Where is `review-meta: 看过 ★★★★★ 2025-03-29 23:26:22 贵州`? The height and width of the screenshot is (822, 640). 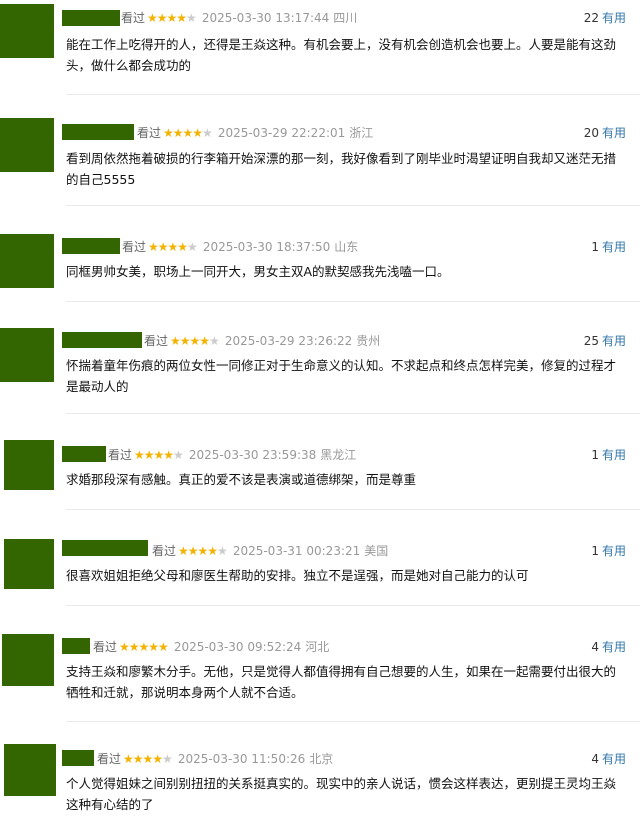
review-meta: 看过 ★★★★★ 2025-03-29 23:26:22 贵州 is located at coordinates (262, 341).